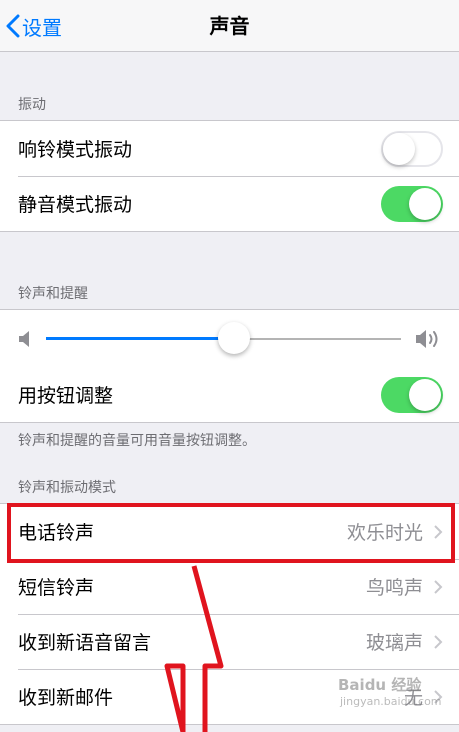  Describe the element at coordinates (140, 338) in the screenshot. I see `slider-fill` at that location.